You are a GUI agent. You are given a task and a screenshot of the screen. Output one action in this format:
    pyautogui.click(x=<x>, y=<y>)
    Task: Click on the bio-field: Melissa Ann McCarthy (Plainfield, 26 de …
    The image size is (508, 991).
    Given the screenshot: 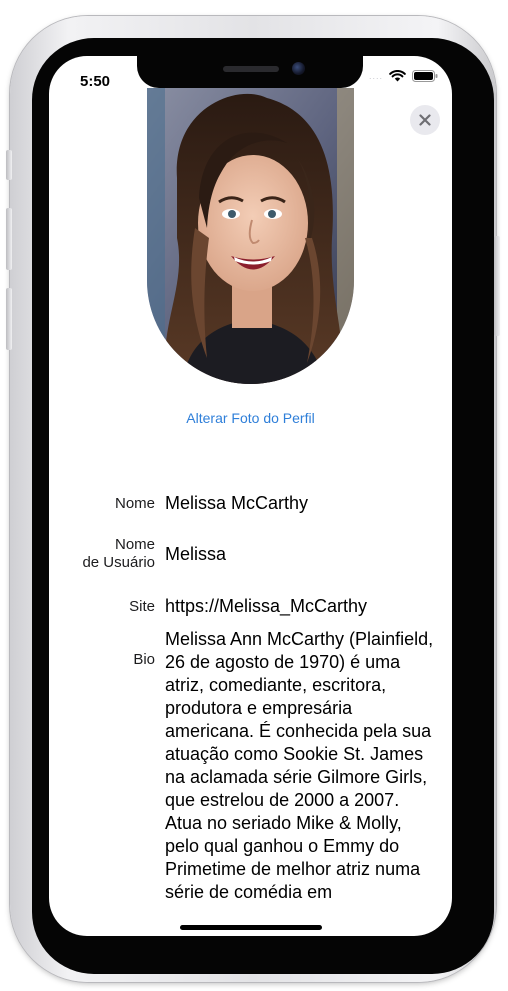 What is the action you would take?
    pyautogui.click(x=301, y=766)
    